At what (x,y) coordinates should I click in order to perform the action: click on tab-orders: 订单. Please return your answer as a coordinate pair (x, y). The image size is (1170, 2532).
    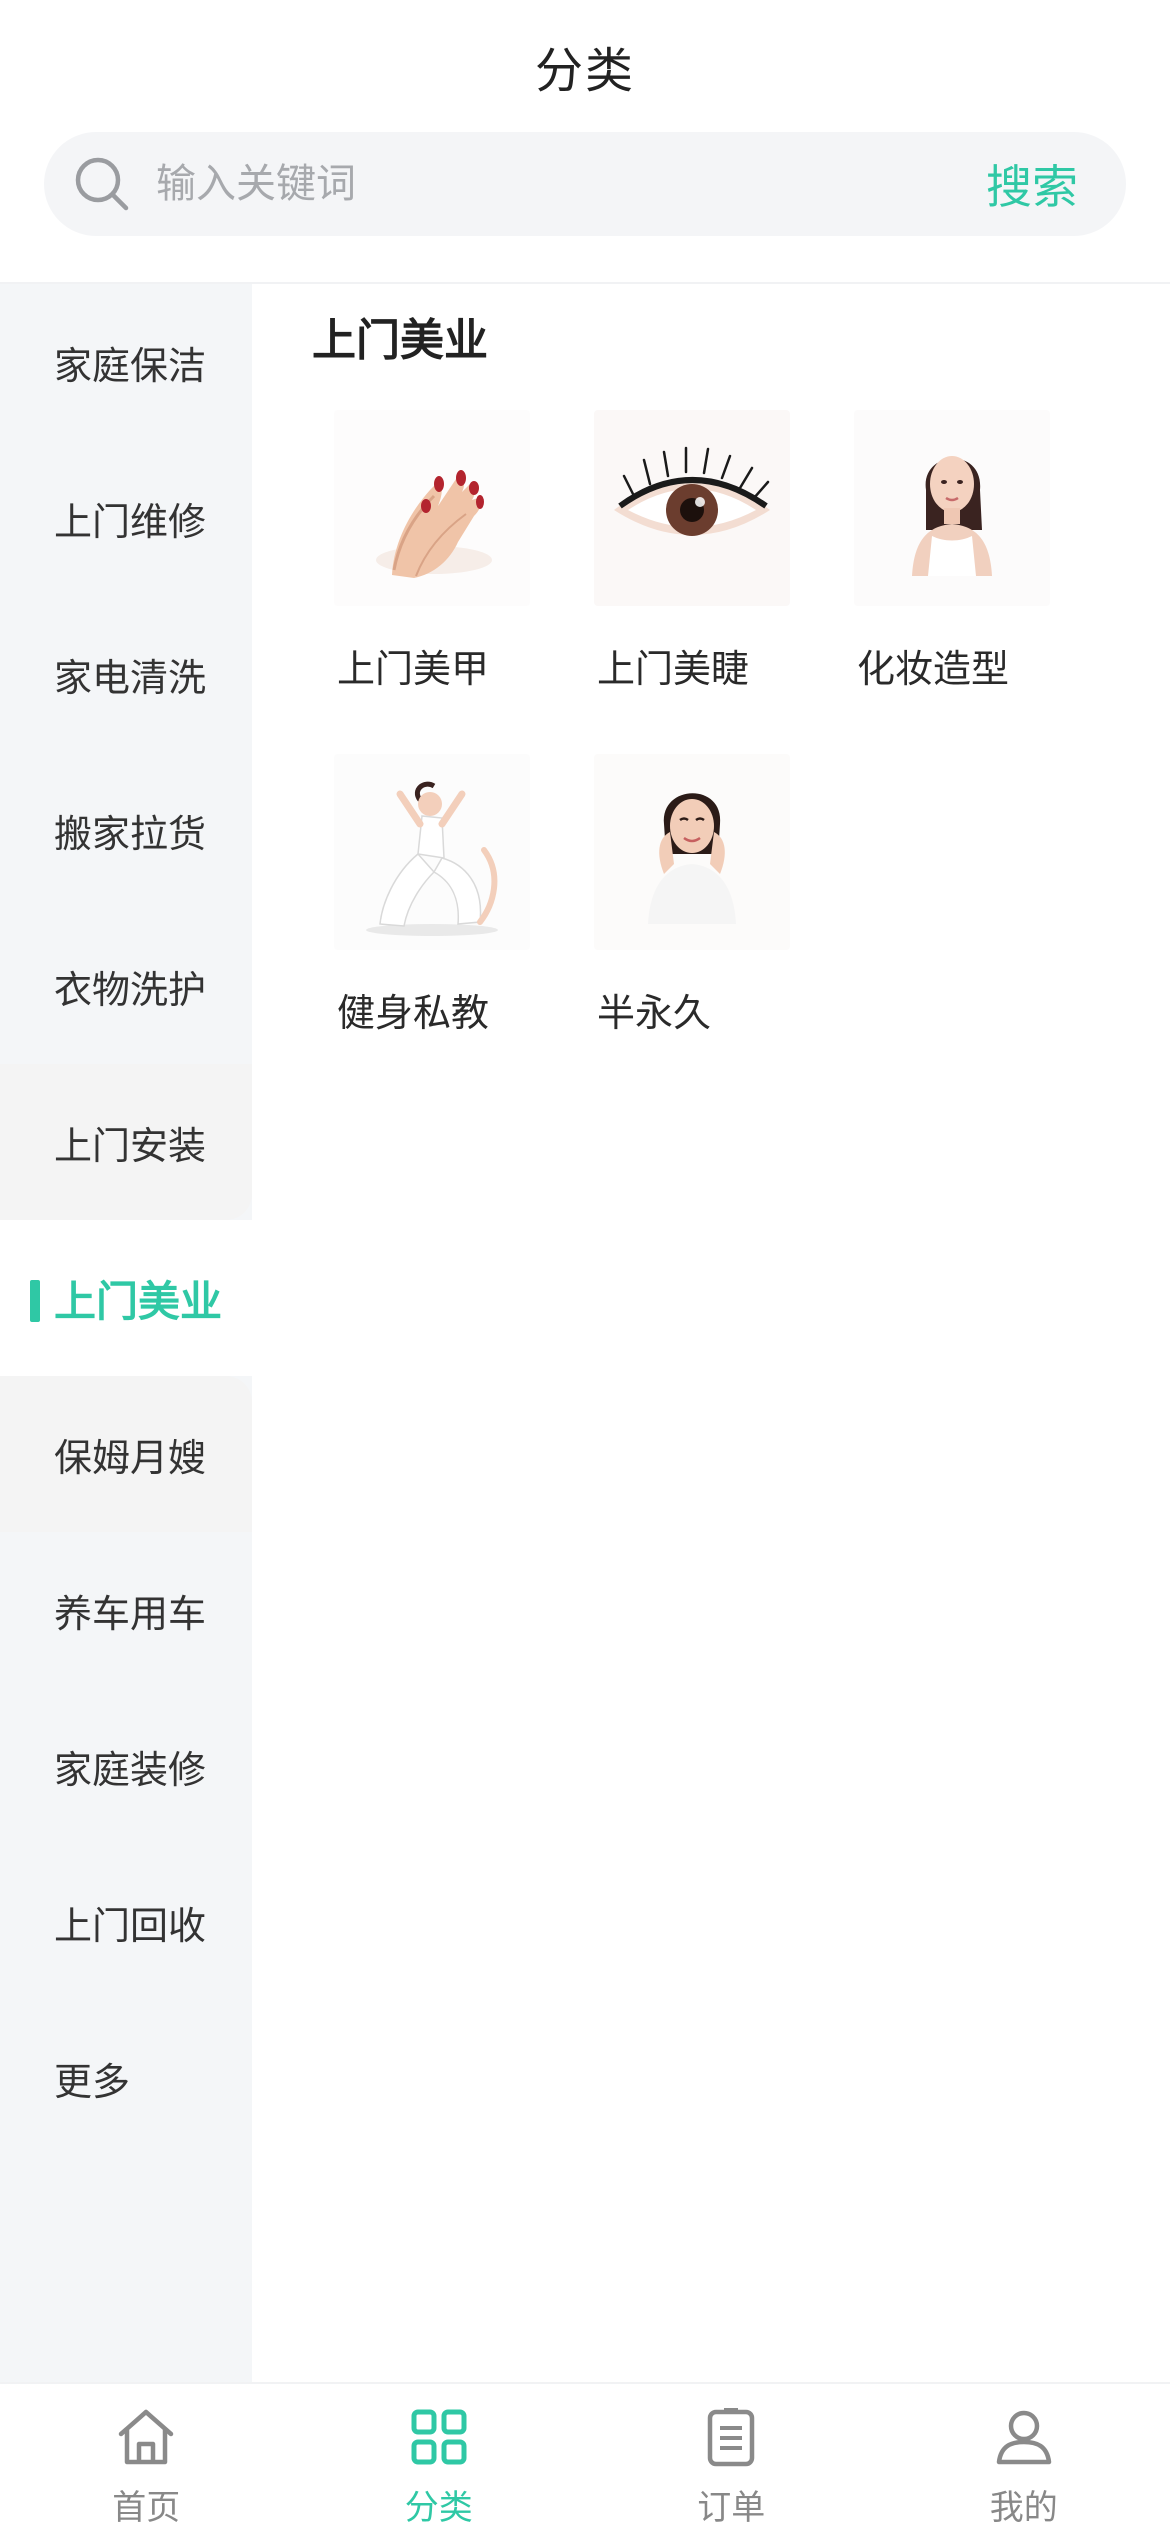
    Looking at the image, I should click on (731, 2458).